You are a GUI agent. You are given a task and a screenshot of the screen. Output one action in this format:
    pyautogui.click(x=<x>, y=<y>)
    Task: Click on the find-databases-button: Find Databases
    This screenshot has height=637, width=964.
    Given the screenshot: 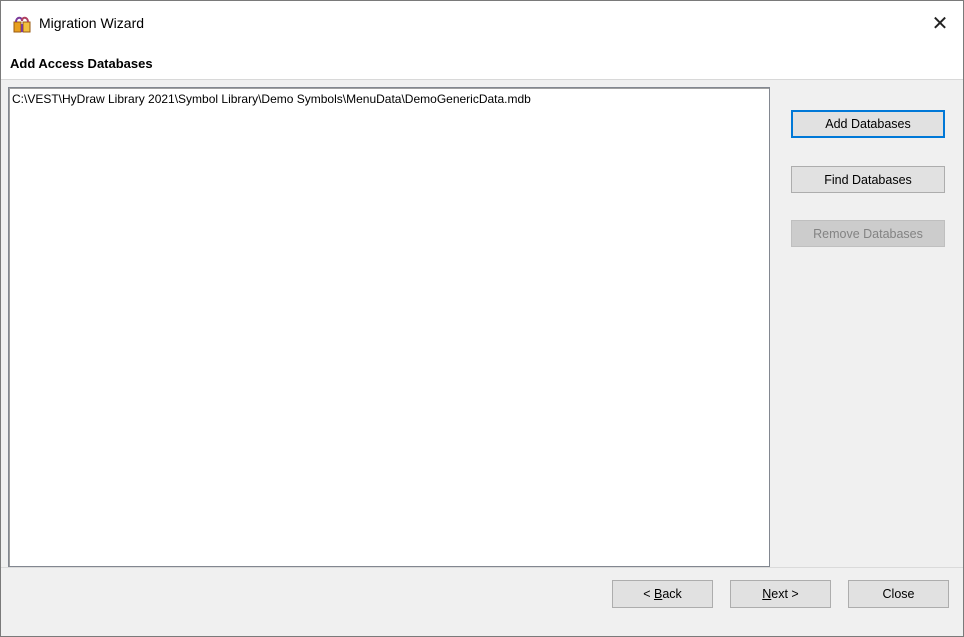 What is the action you would take?
    pyautogui.click(x=868, y=179)
    